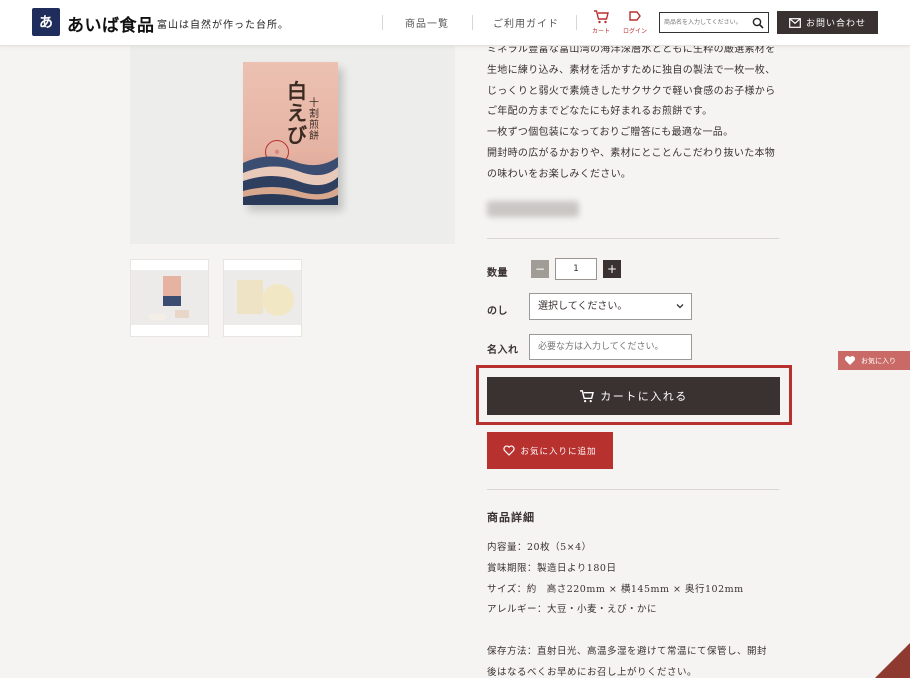 This screenshot has width=910, height=678. Describe the element at coordinates (533, 209) in the screenshot. I see `blurred-price` at that location.